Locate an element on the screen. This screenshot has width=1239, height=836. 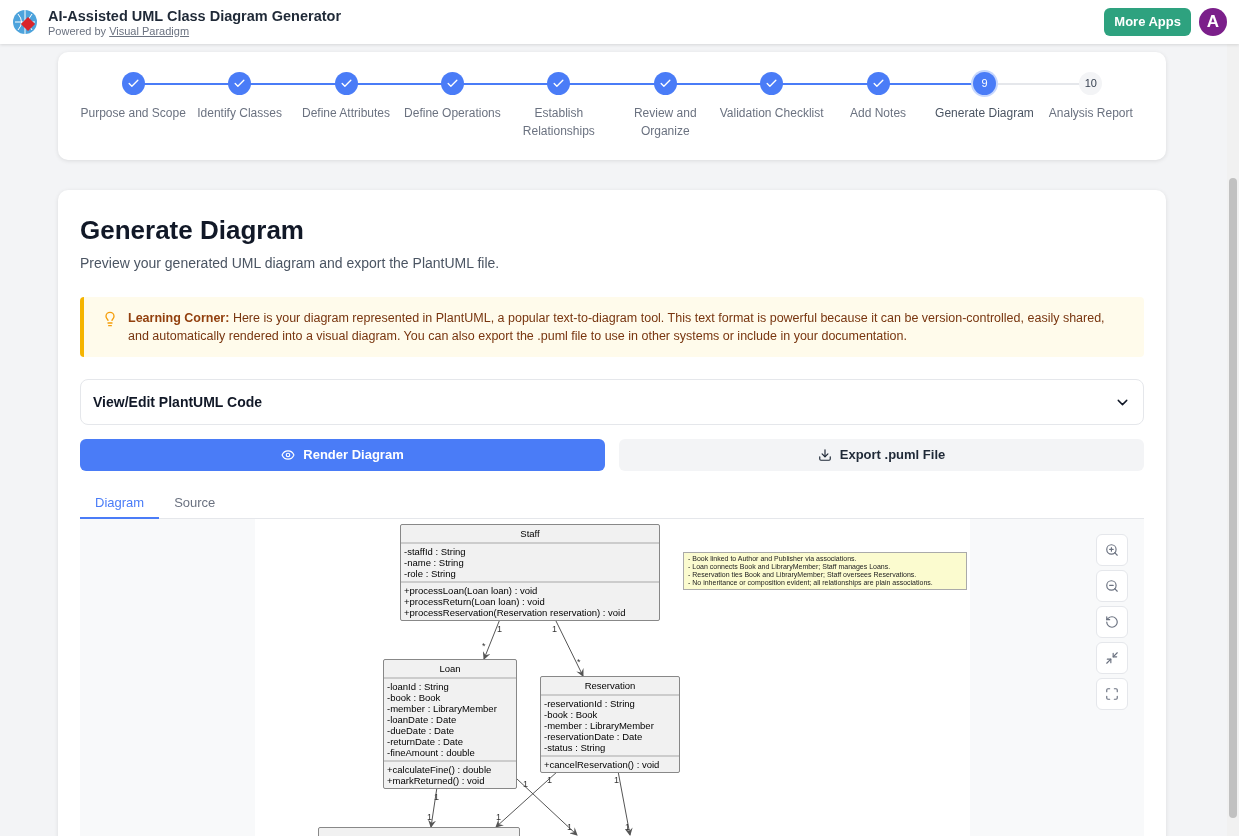
class-name: Reservation is located at coordinates (610, 686).